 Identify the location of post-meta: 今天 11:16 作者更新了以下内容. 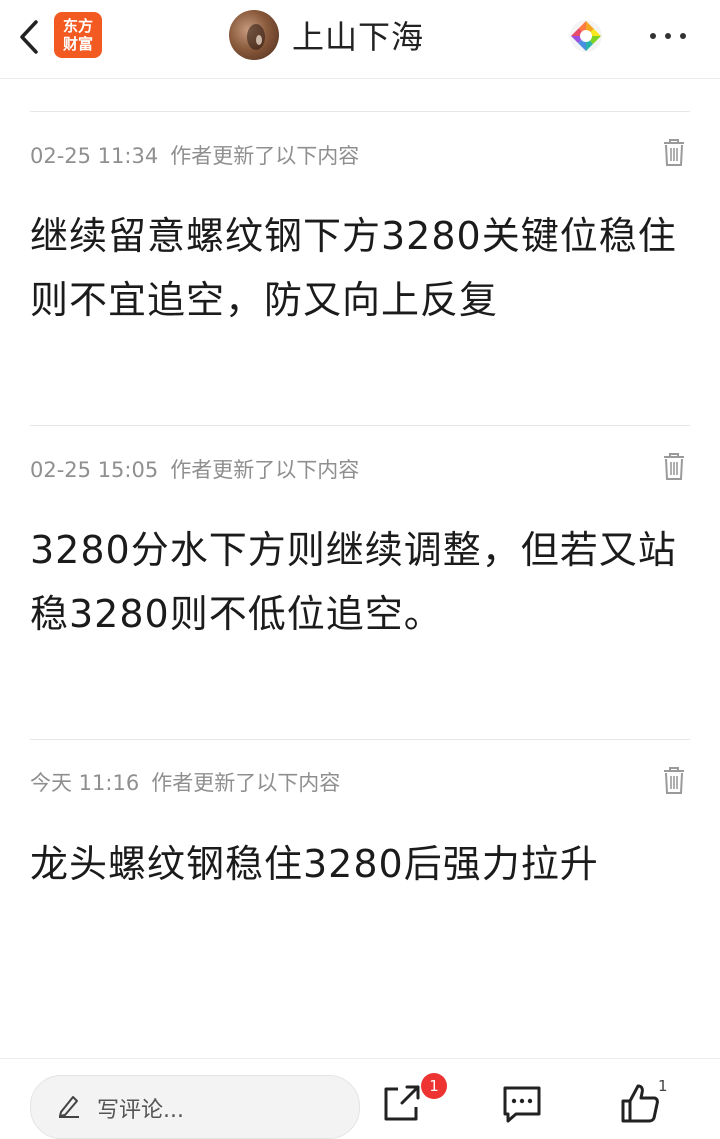
(185, 782).